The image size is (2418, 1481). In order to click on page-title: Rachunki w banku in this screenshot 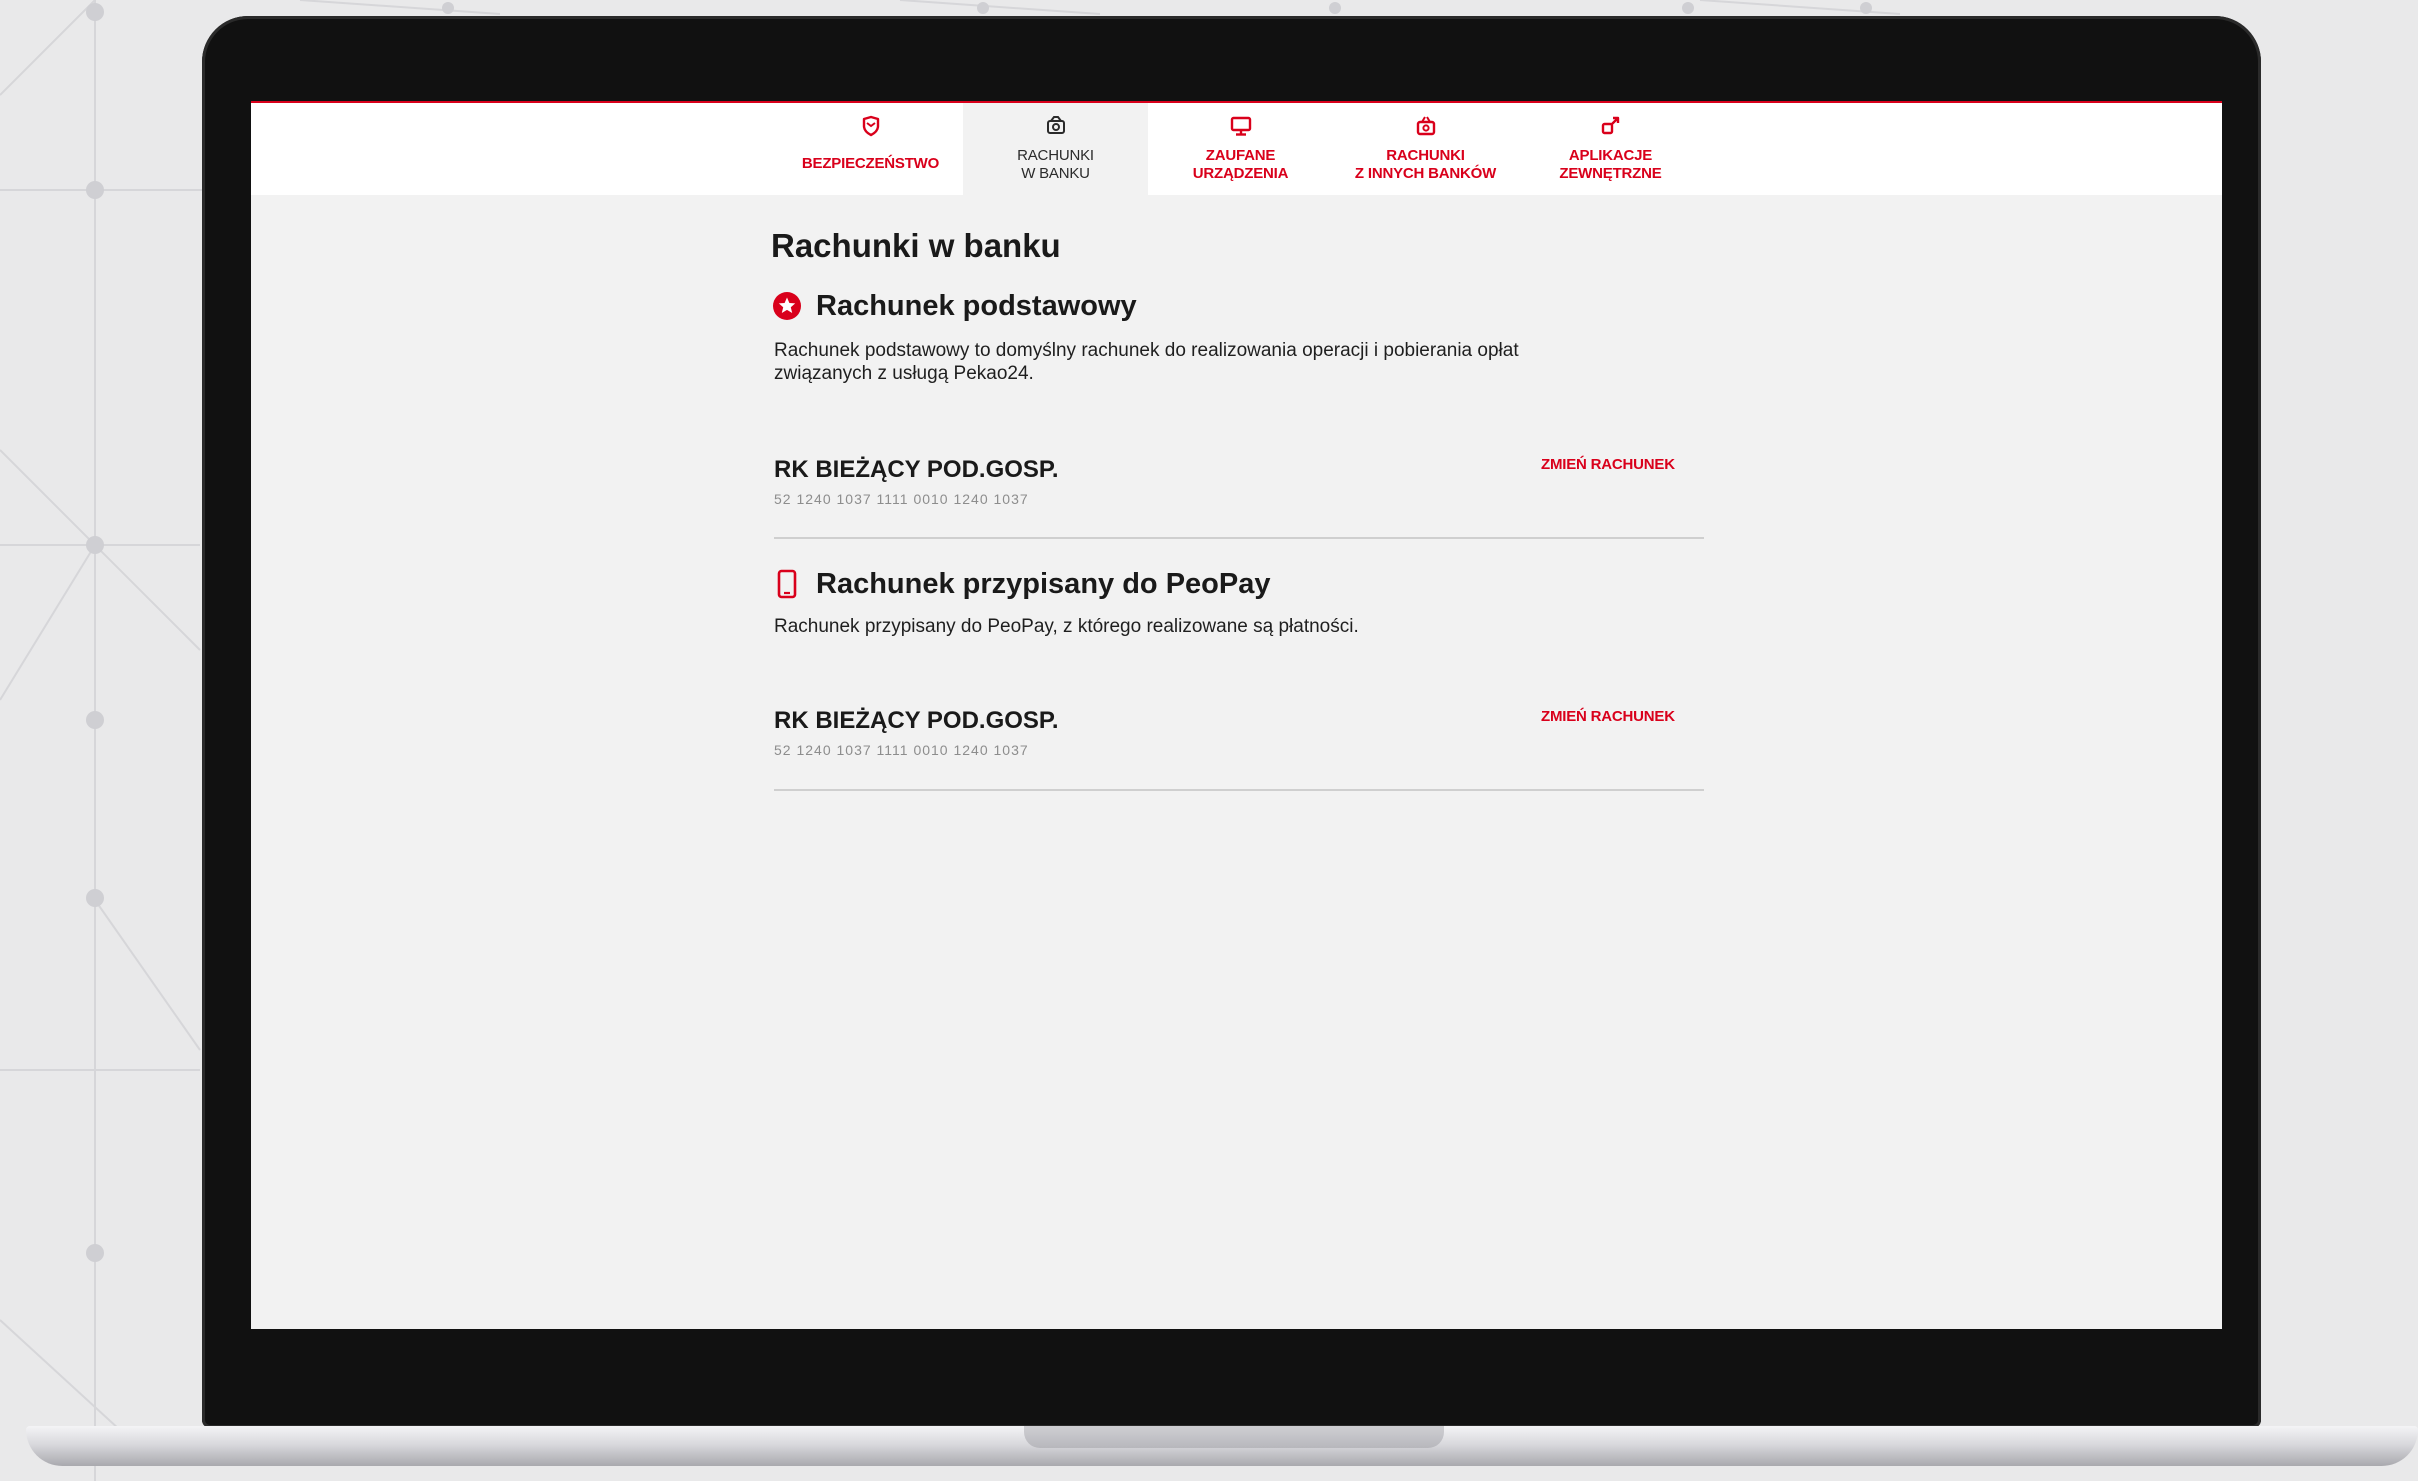, I will do `click(916, 245)`.